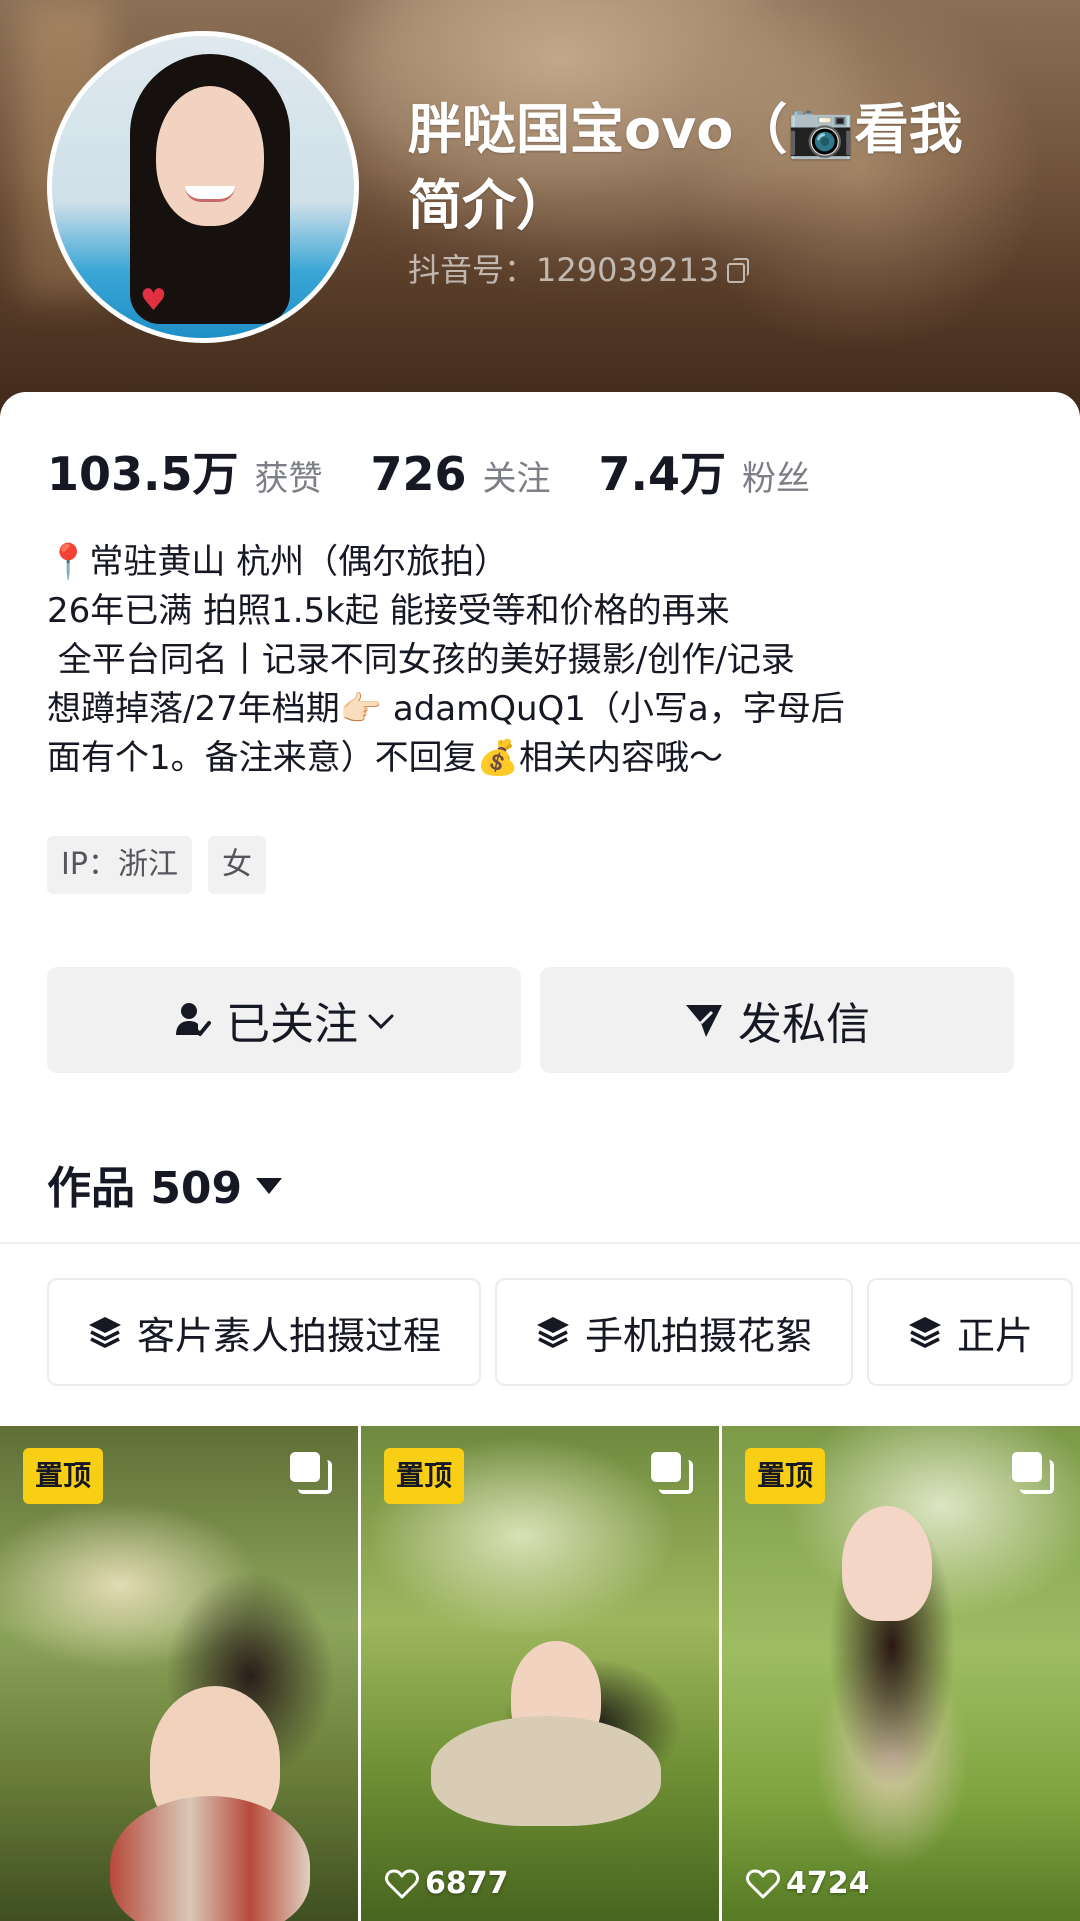  I want to click on stat-followers-value: 7.4万, so click(662, 474).